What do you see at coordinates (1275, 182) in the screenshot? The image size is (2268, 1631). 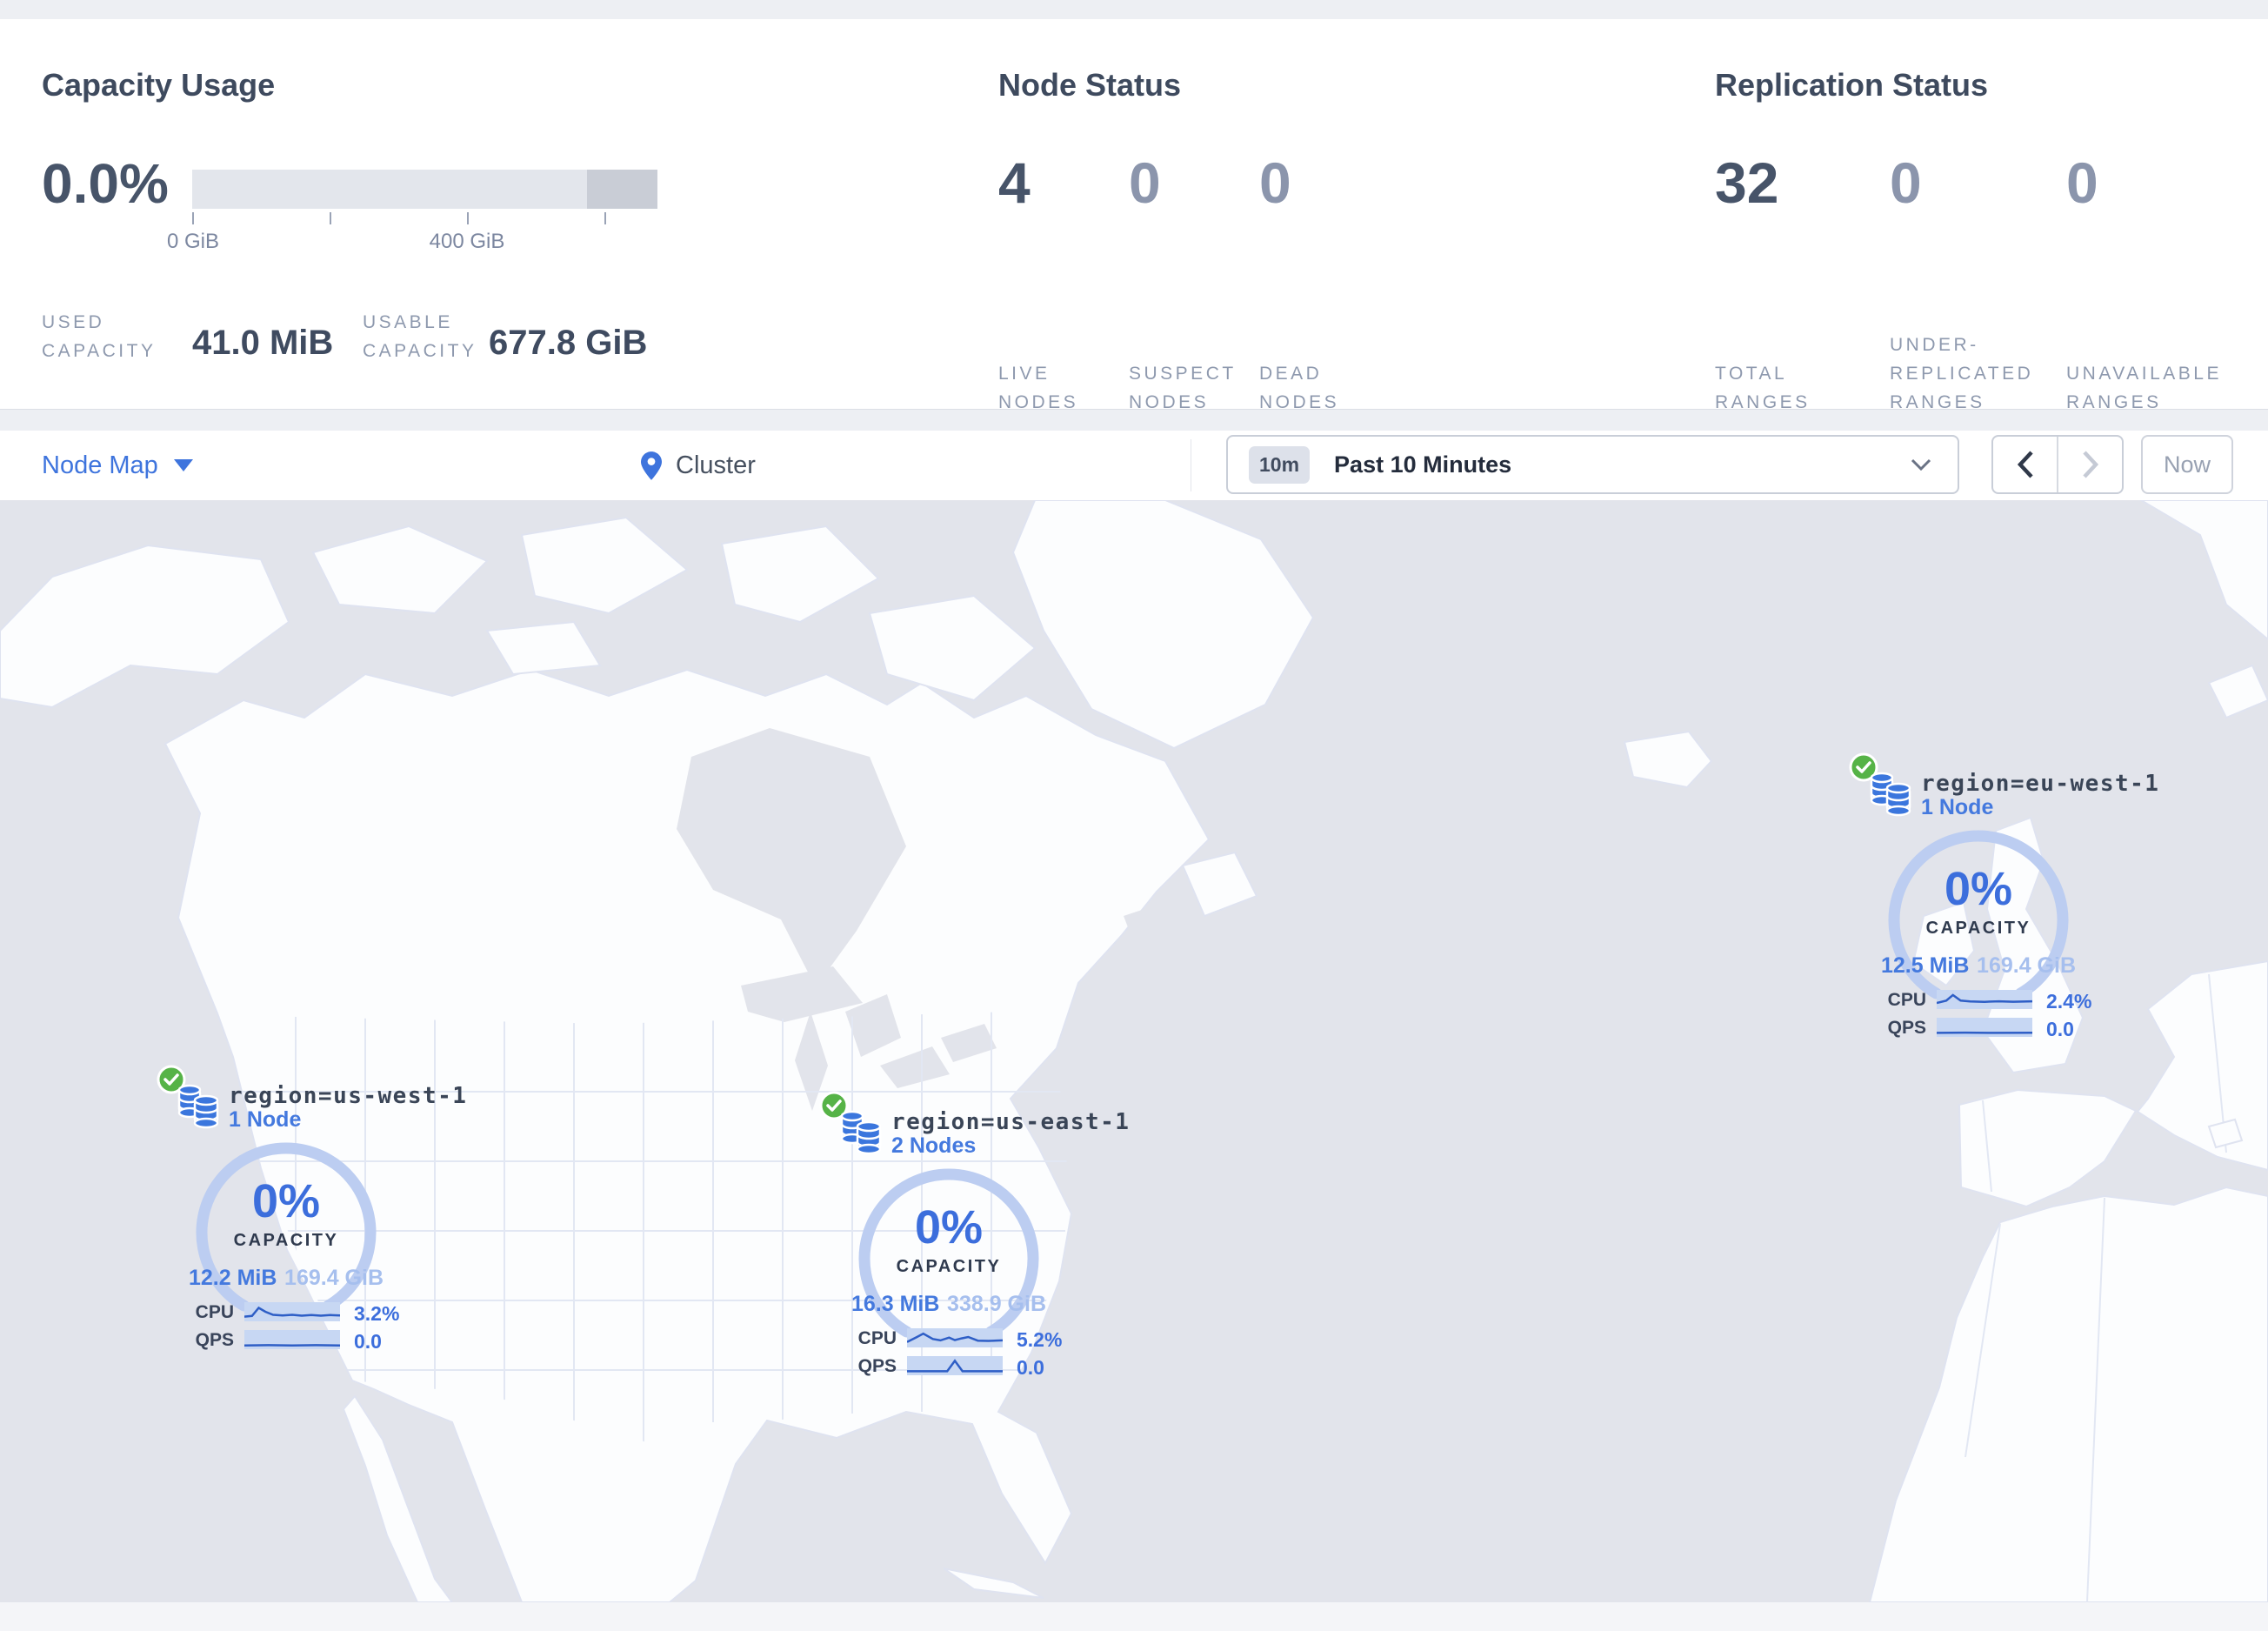 I see `dead-nodes-count: 0` at bounding box center [1275, 182].